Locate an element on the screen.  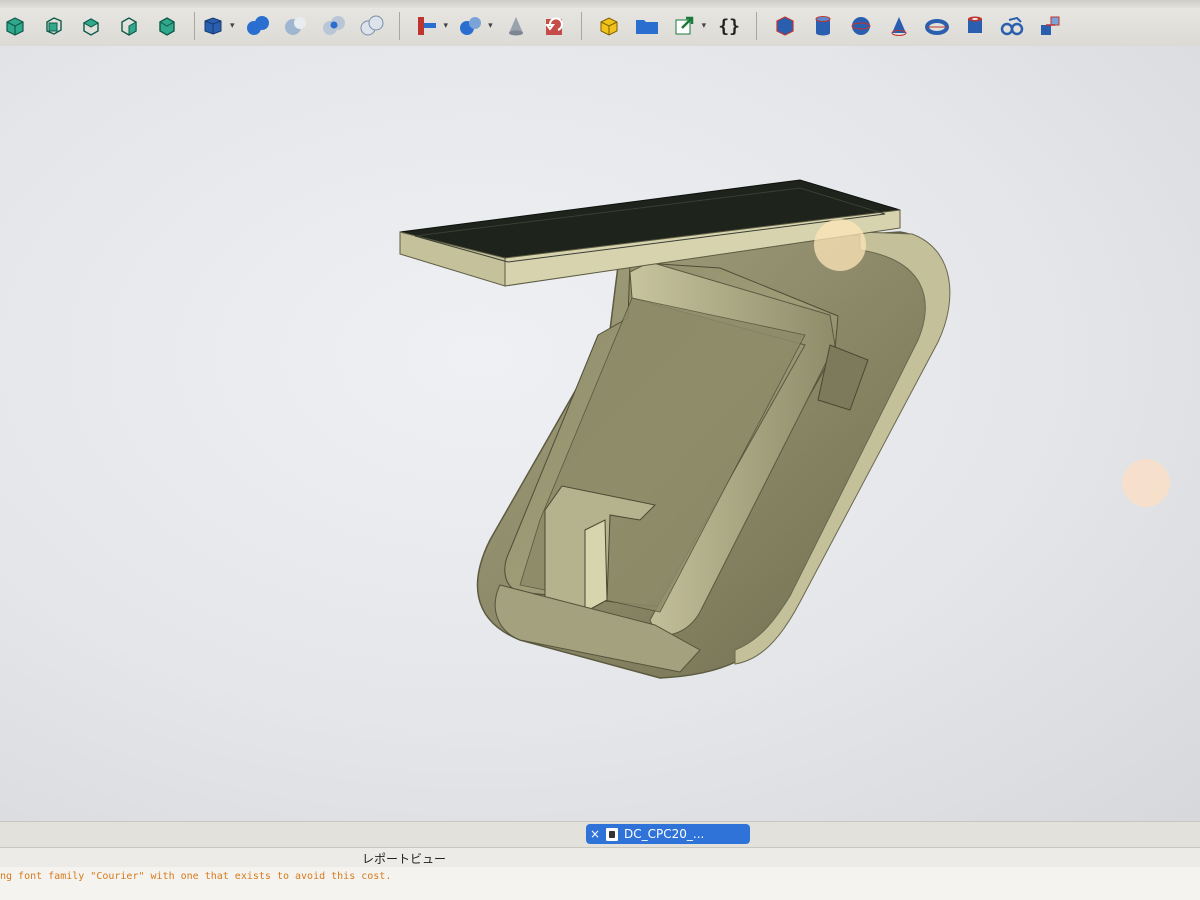
primitives-dialog-button is located at coordinates (1051, 26).